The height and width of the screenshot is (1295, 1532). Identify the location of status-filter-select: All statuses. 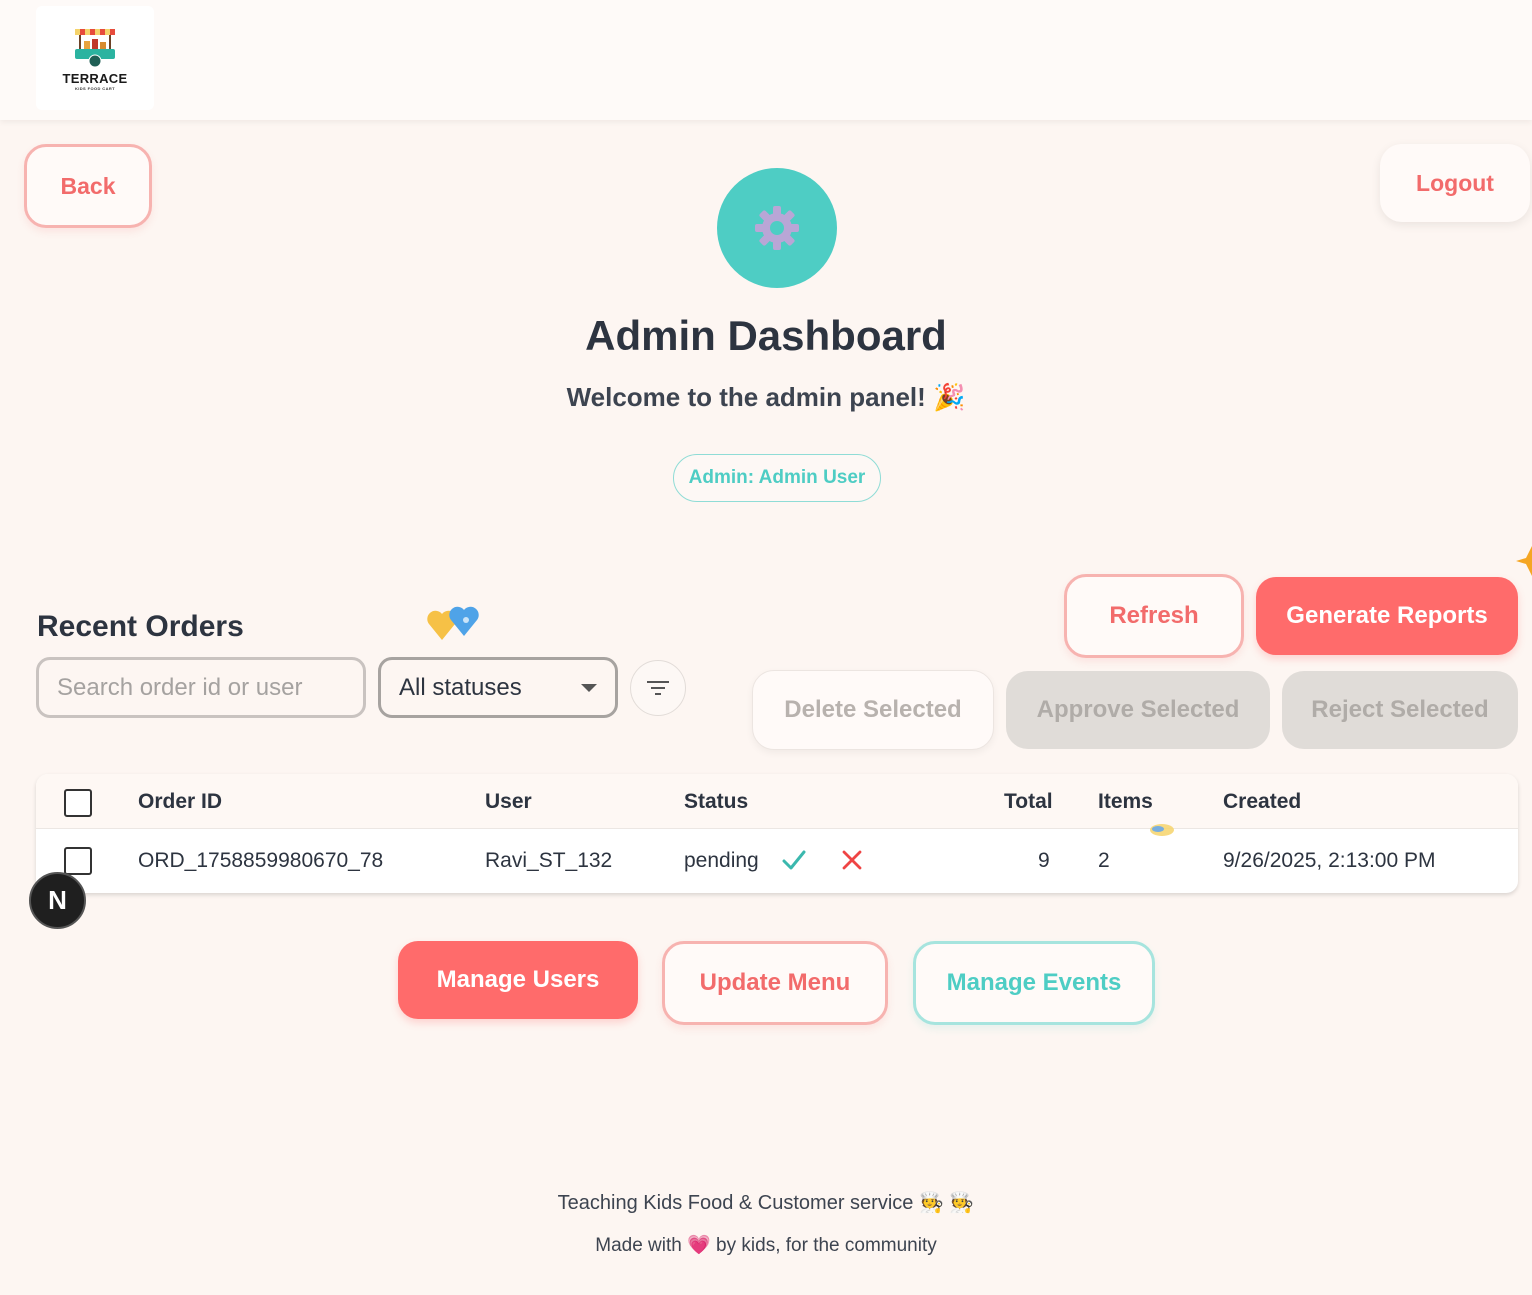
(498, 687).